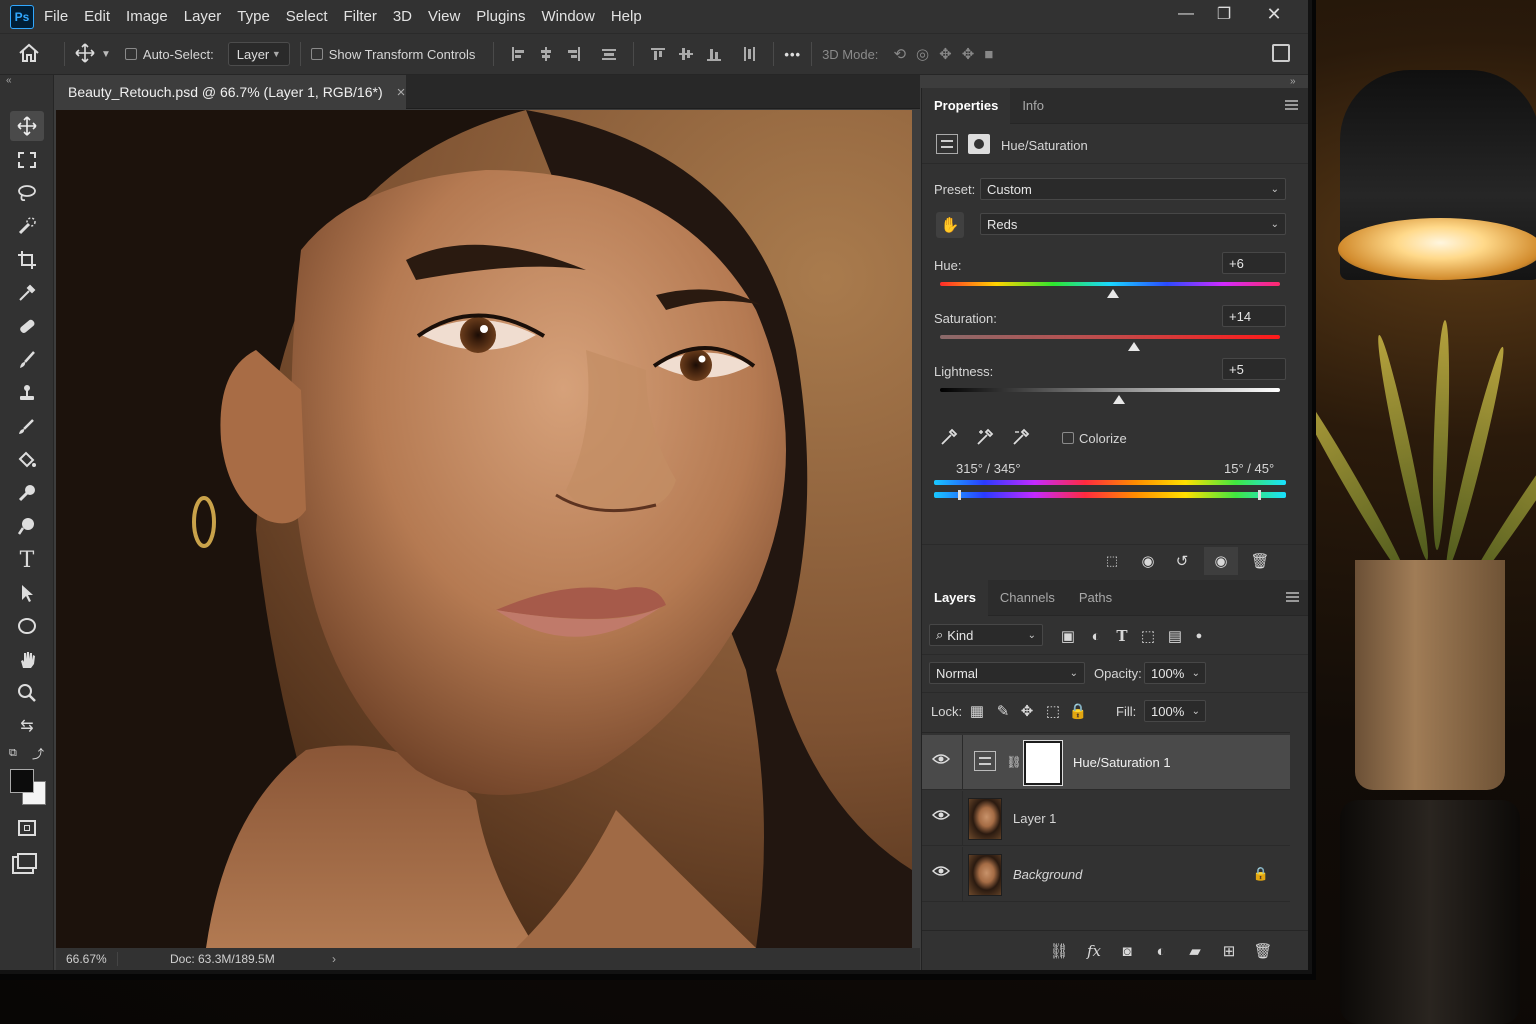 The height and width of the screenshot is (1024, 1536). Describe the element at coordinates (56, 16) in the screenshot. I see `menu-file: File` at that location.